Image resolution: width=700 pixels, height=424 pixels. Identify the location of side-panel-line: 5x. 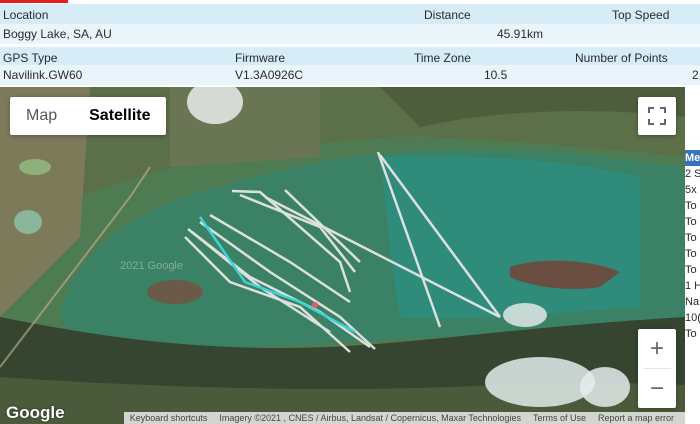
(691, 190).